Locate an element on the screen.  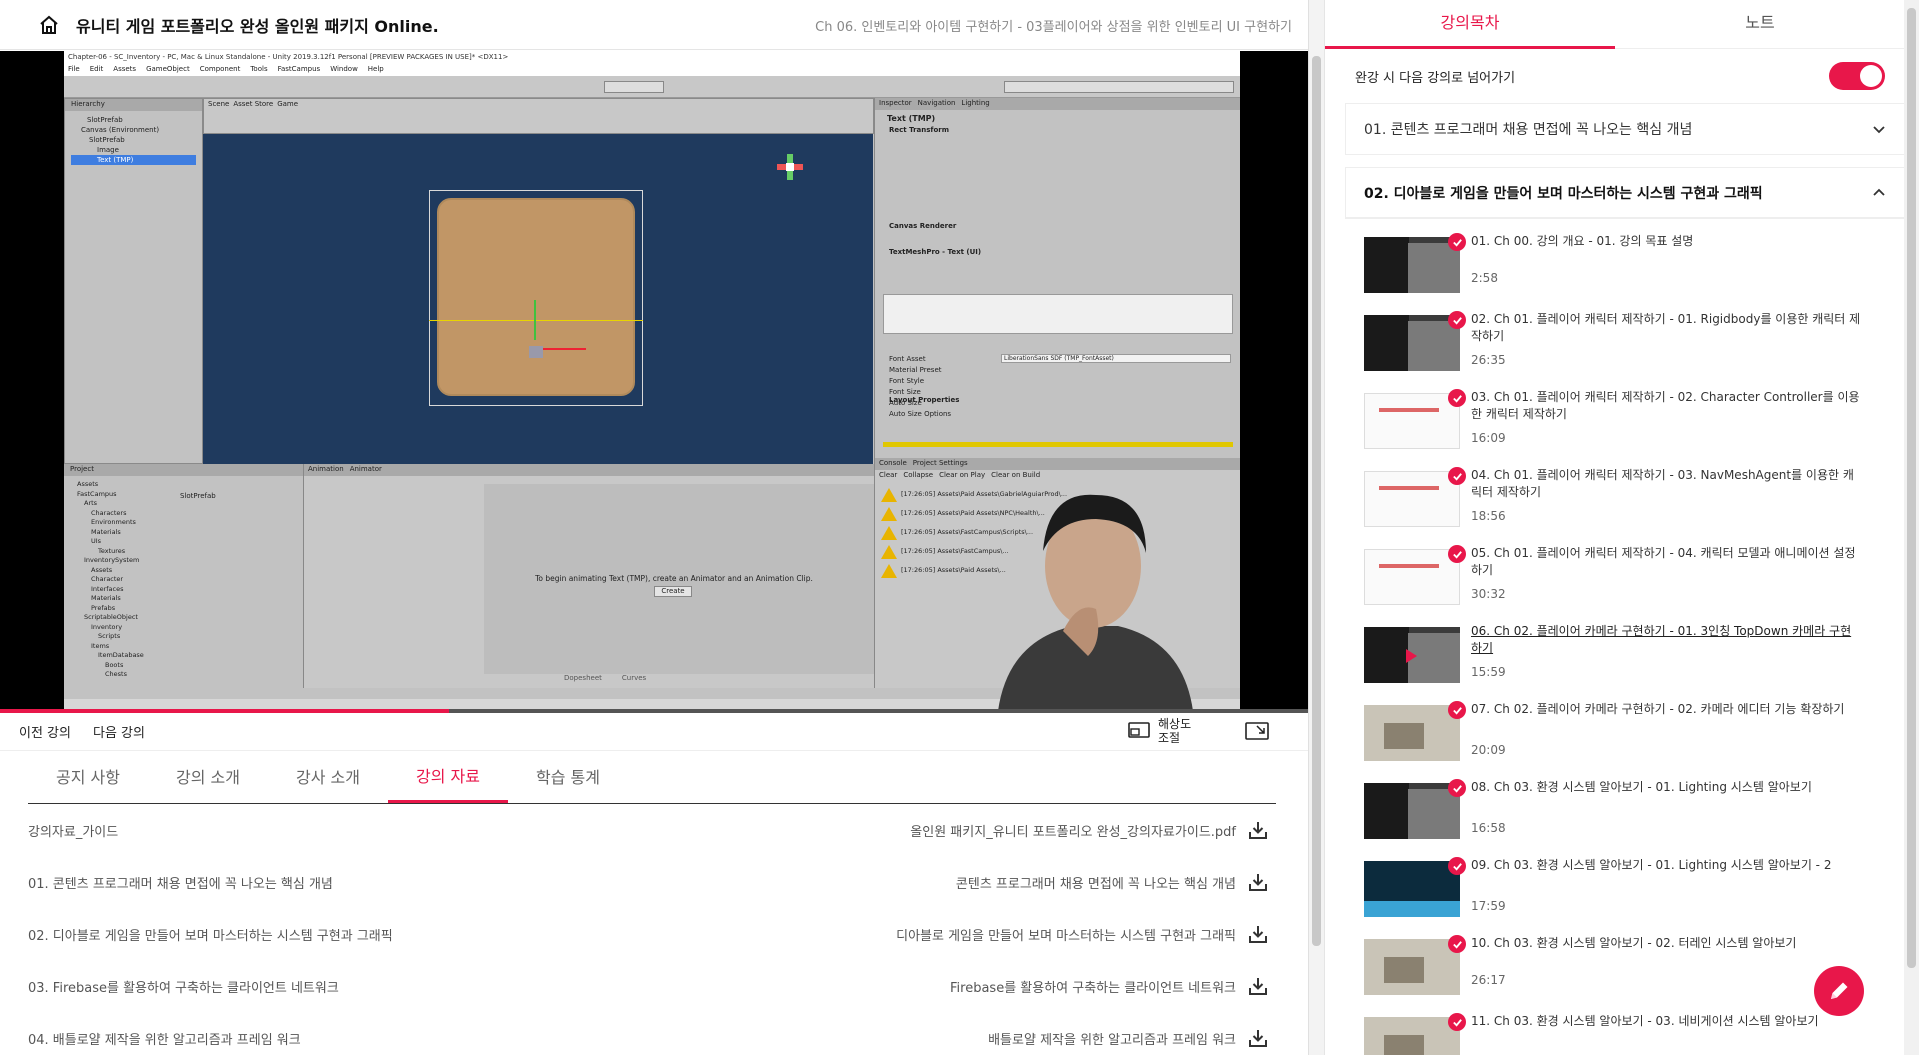
lesson-duration: 16:09 is located at coordinates (1488, 438).